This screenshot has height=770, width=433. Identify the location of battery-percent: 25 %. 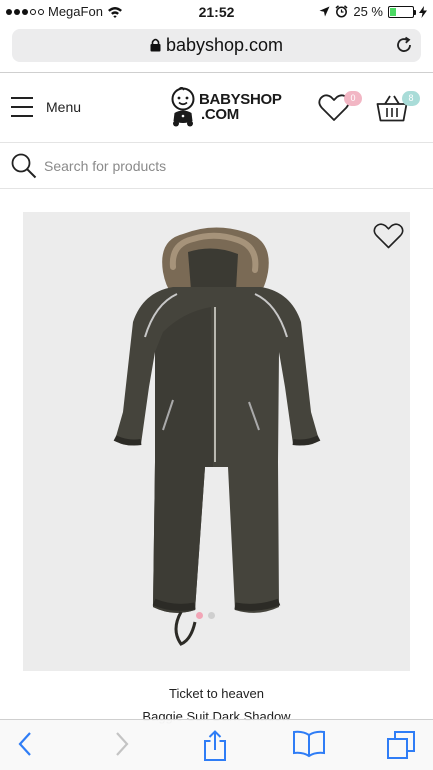
(368, 11).